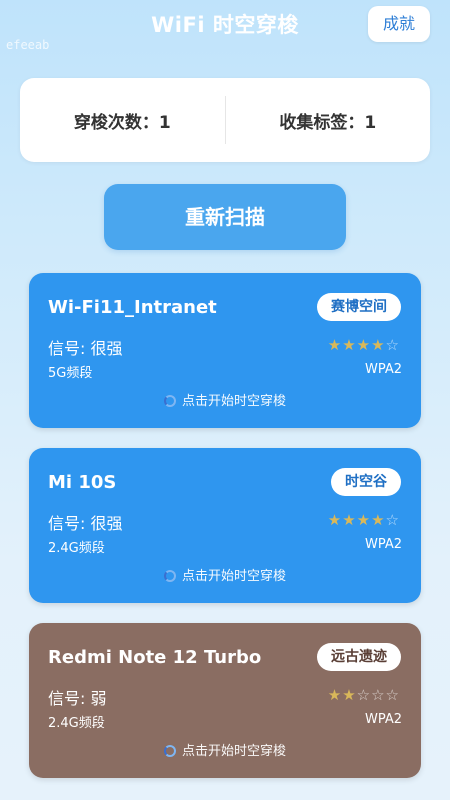 This screenshot has width=450, height=800. Describe the element at coordinates (77, 698) in the screenshot. I see `signal-strength: 信号: 弱` at that location.